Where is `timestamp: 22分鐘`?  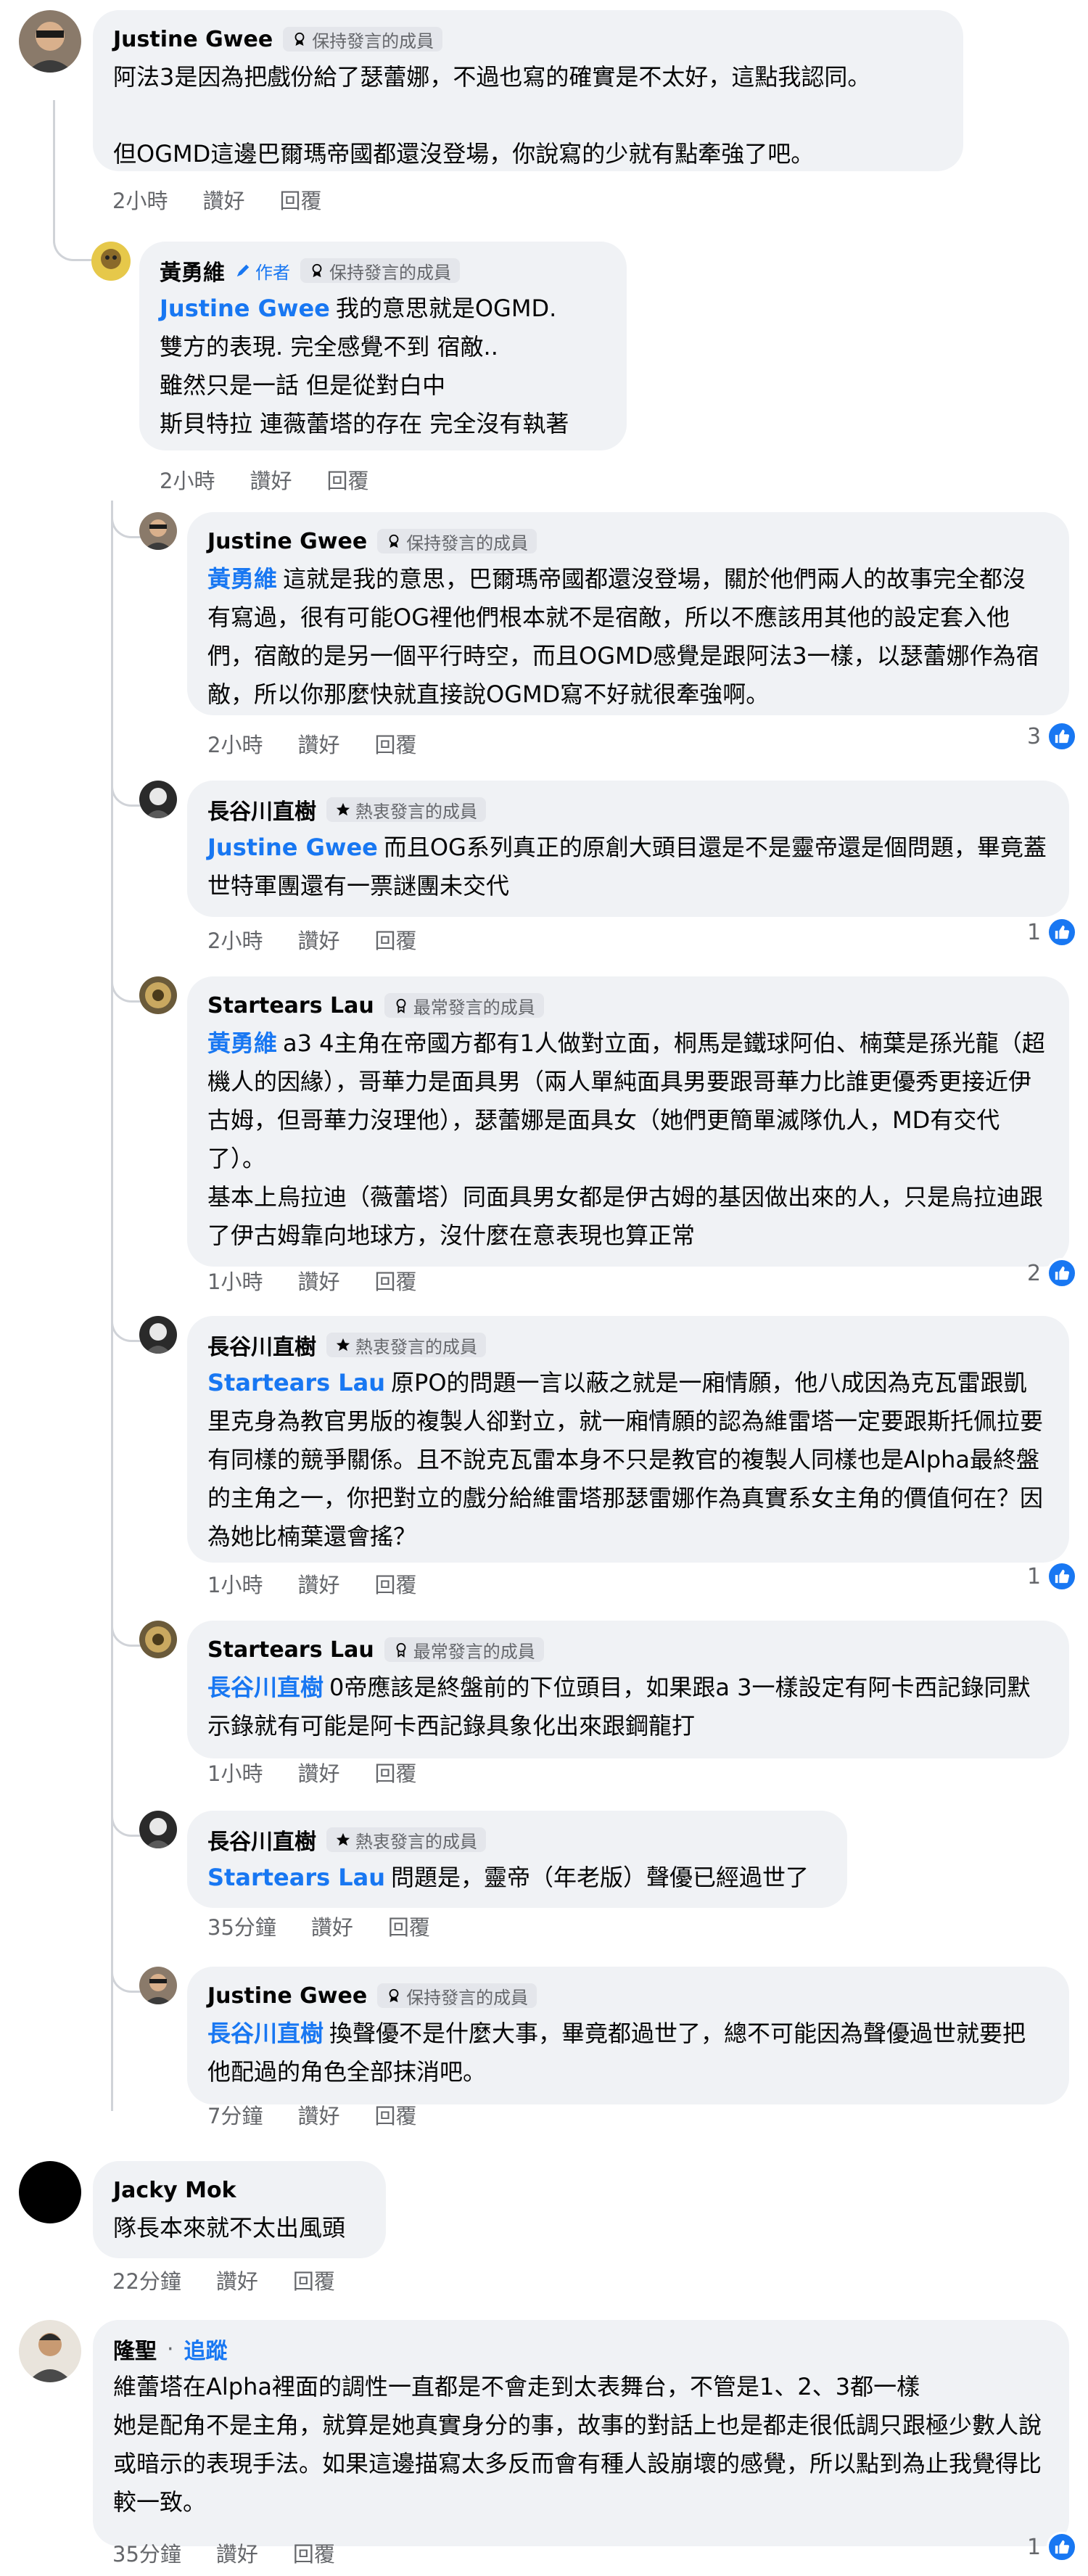 timestamp: 22分鐘 is located at coordinates (146, 2280).